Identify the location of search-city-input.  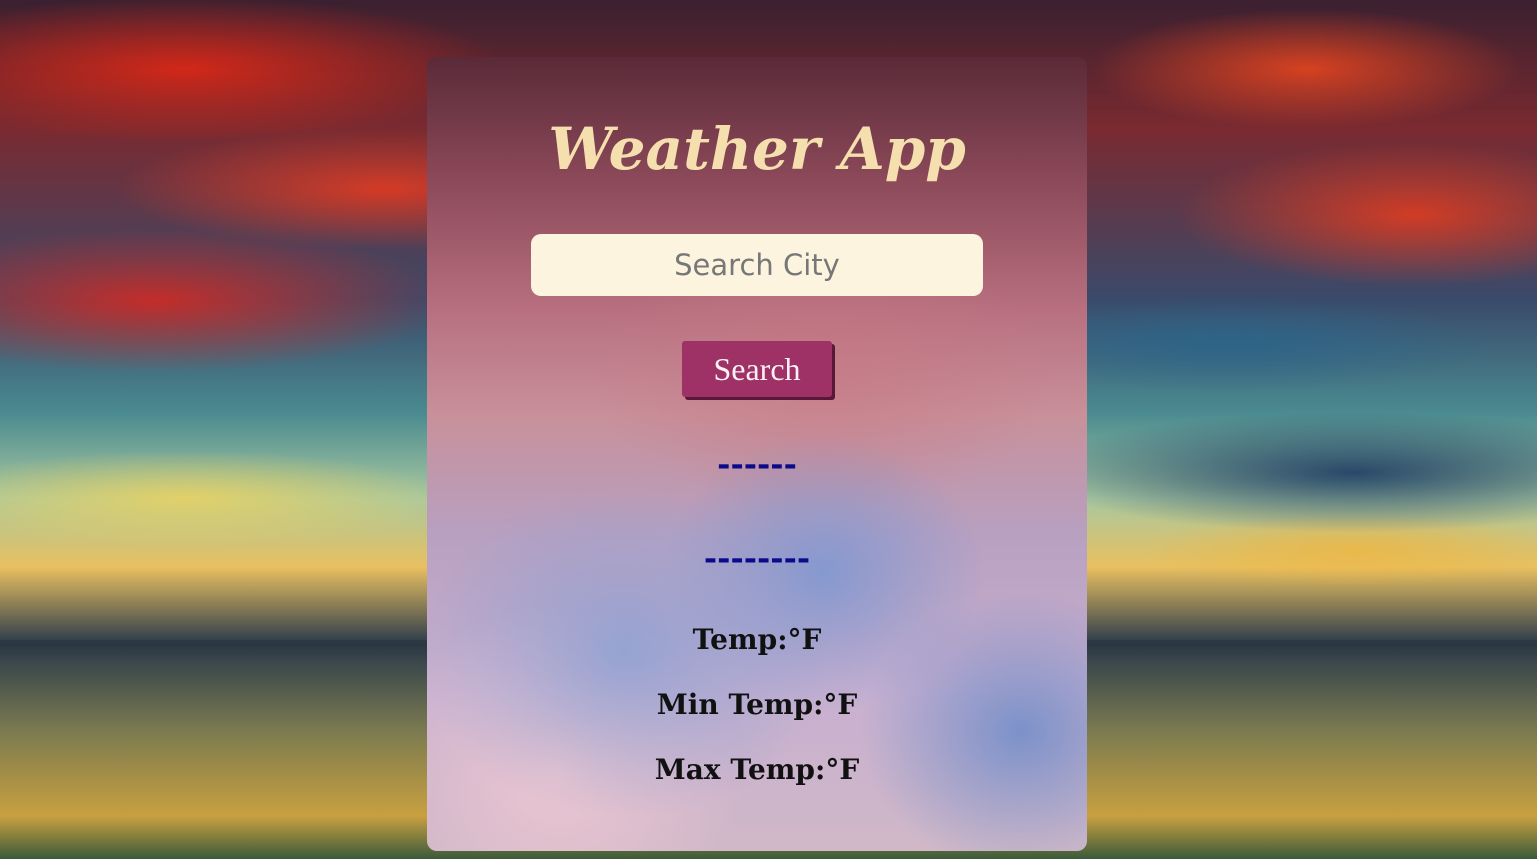
(757, 265).